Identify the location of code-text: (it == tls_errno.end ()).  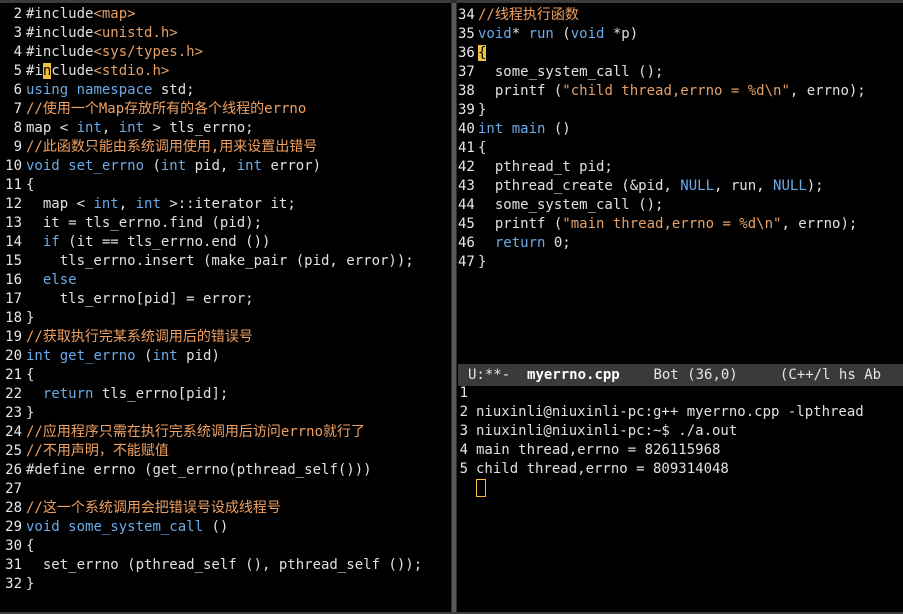
(165, 242).